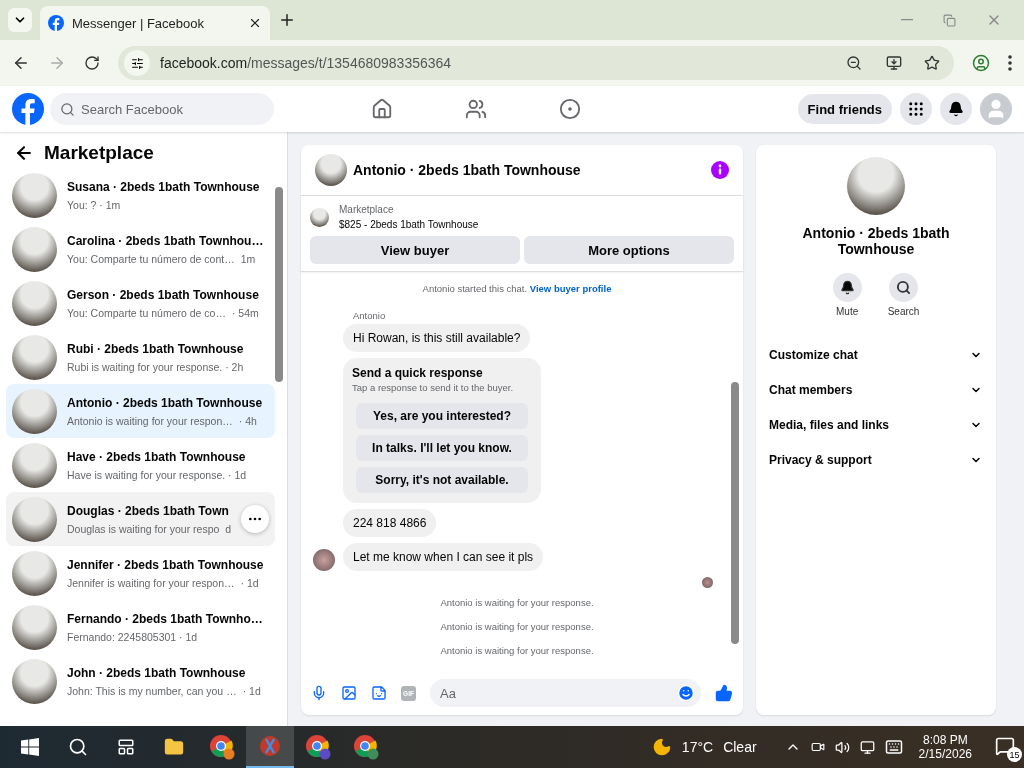  Describe the element at coordinates (707, 582) in the screenshot. I see `seen-avatar` at that location.